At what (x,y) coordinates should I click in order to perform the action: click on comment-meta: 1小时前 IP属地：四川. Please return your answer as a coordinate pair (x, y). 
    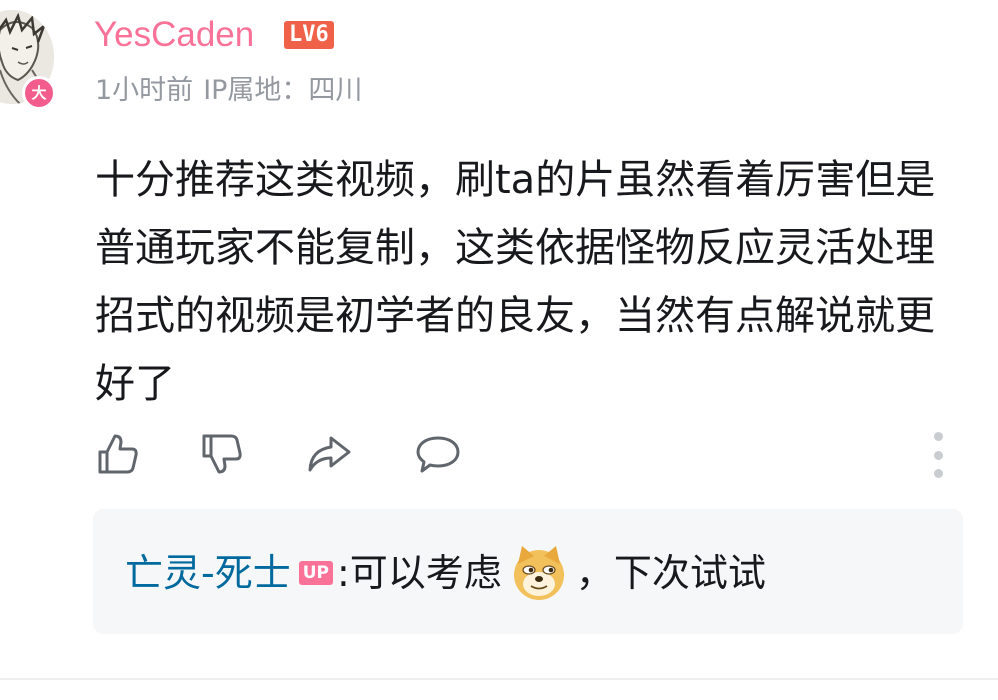
    Looking at the image, I should click on (233, 91).